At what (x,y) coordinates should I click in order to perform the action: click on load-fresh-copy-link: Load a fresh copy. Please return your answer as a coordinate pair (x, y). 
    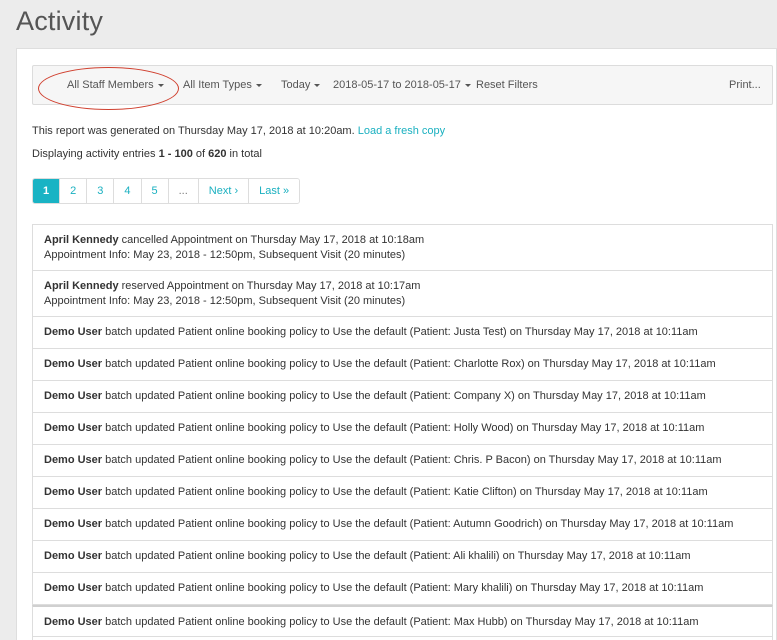
    Looking at the image, I should click on (401, 131).